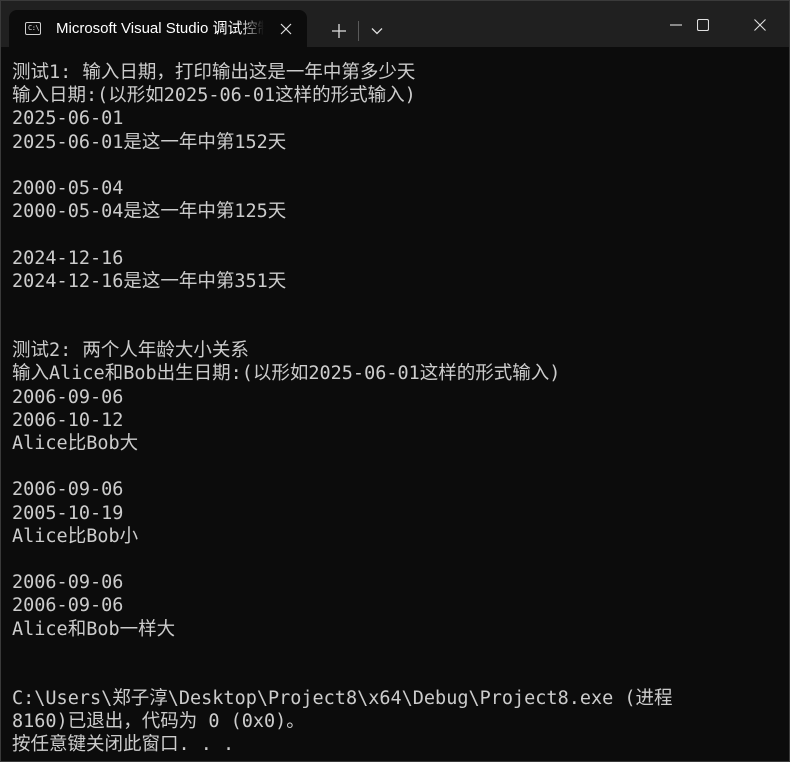 This screenshot has width=790, height=762. What do you see at coordinates (68, 119) in the screenshot?
I see `console-line: 2025-06-01` at bounding box center [68, 119].